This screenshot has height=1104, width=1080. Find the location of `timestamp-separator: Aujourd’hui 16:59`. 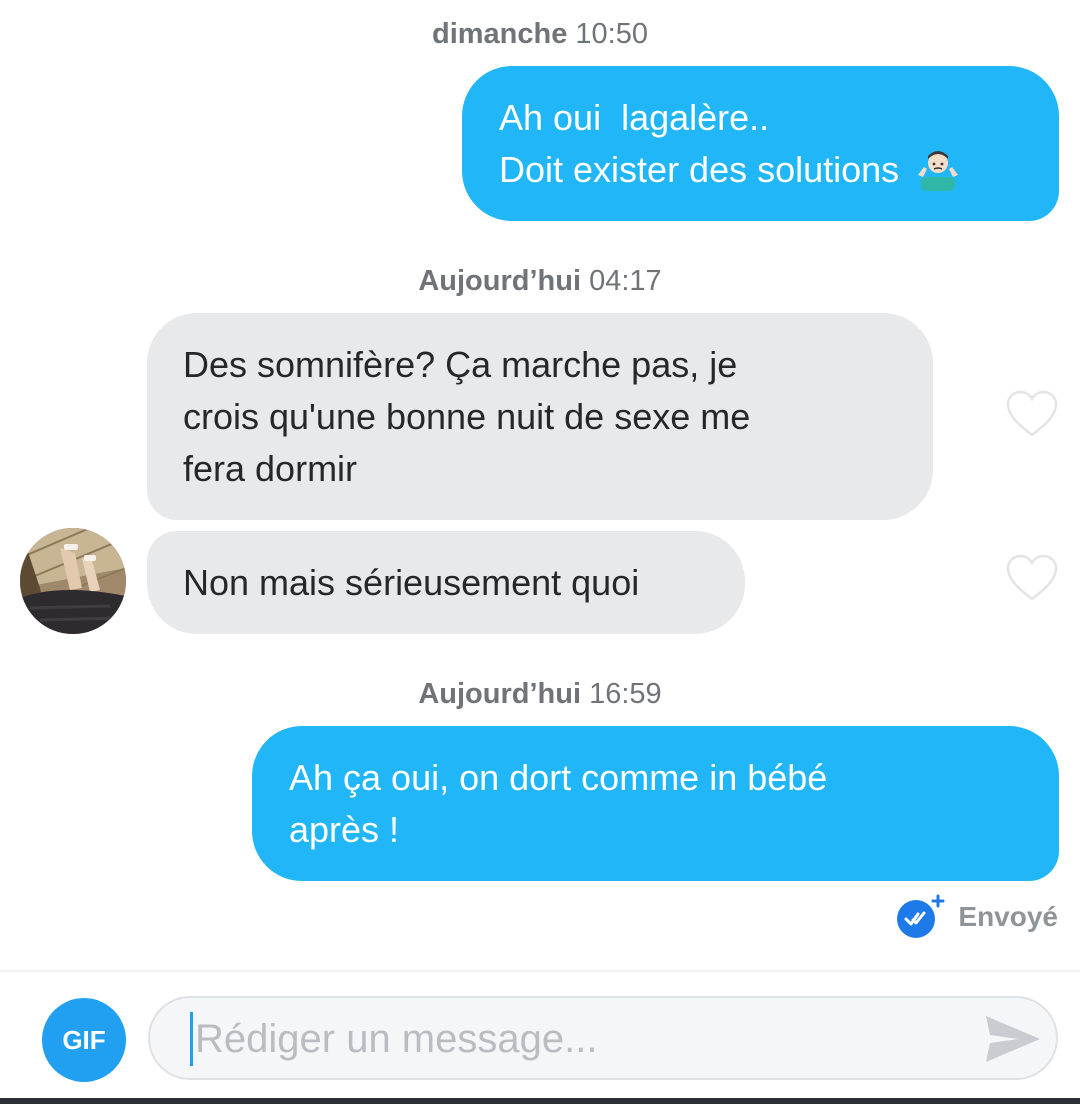

timestamp-separator: Aujourd’hui 16:59 is located at coordinates (540, 694).